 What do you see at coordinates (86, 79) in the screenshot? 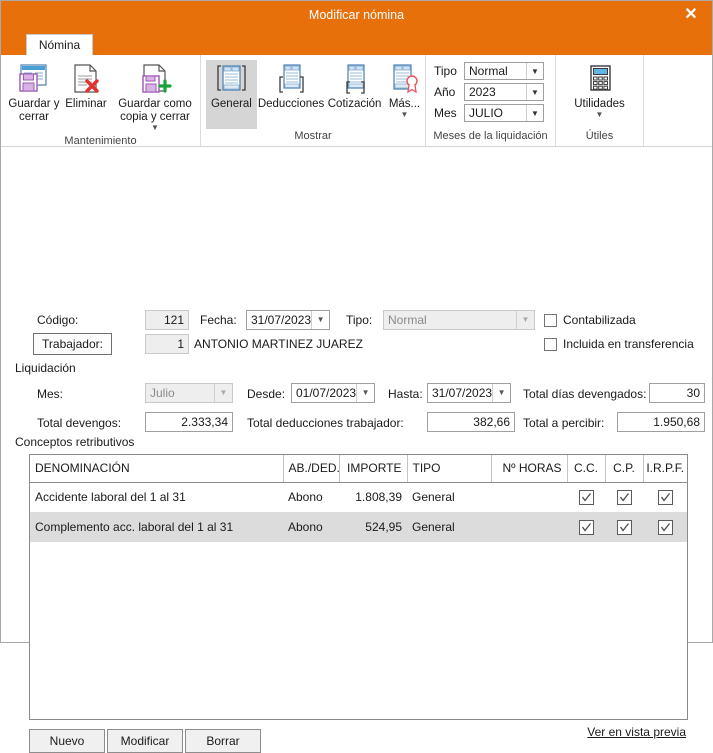
I see `delete-document-icon` at bounding box center [86, 79].